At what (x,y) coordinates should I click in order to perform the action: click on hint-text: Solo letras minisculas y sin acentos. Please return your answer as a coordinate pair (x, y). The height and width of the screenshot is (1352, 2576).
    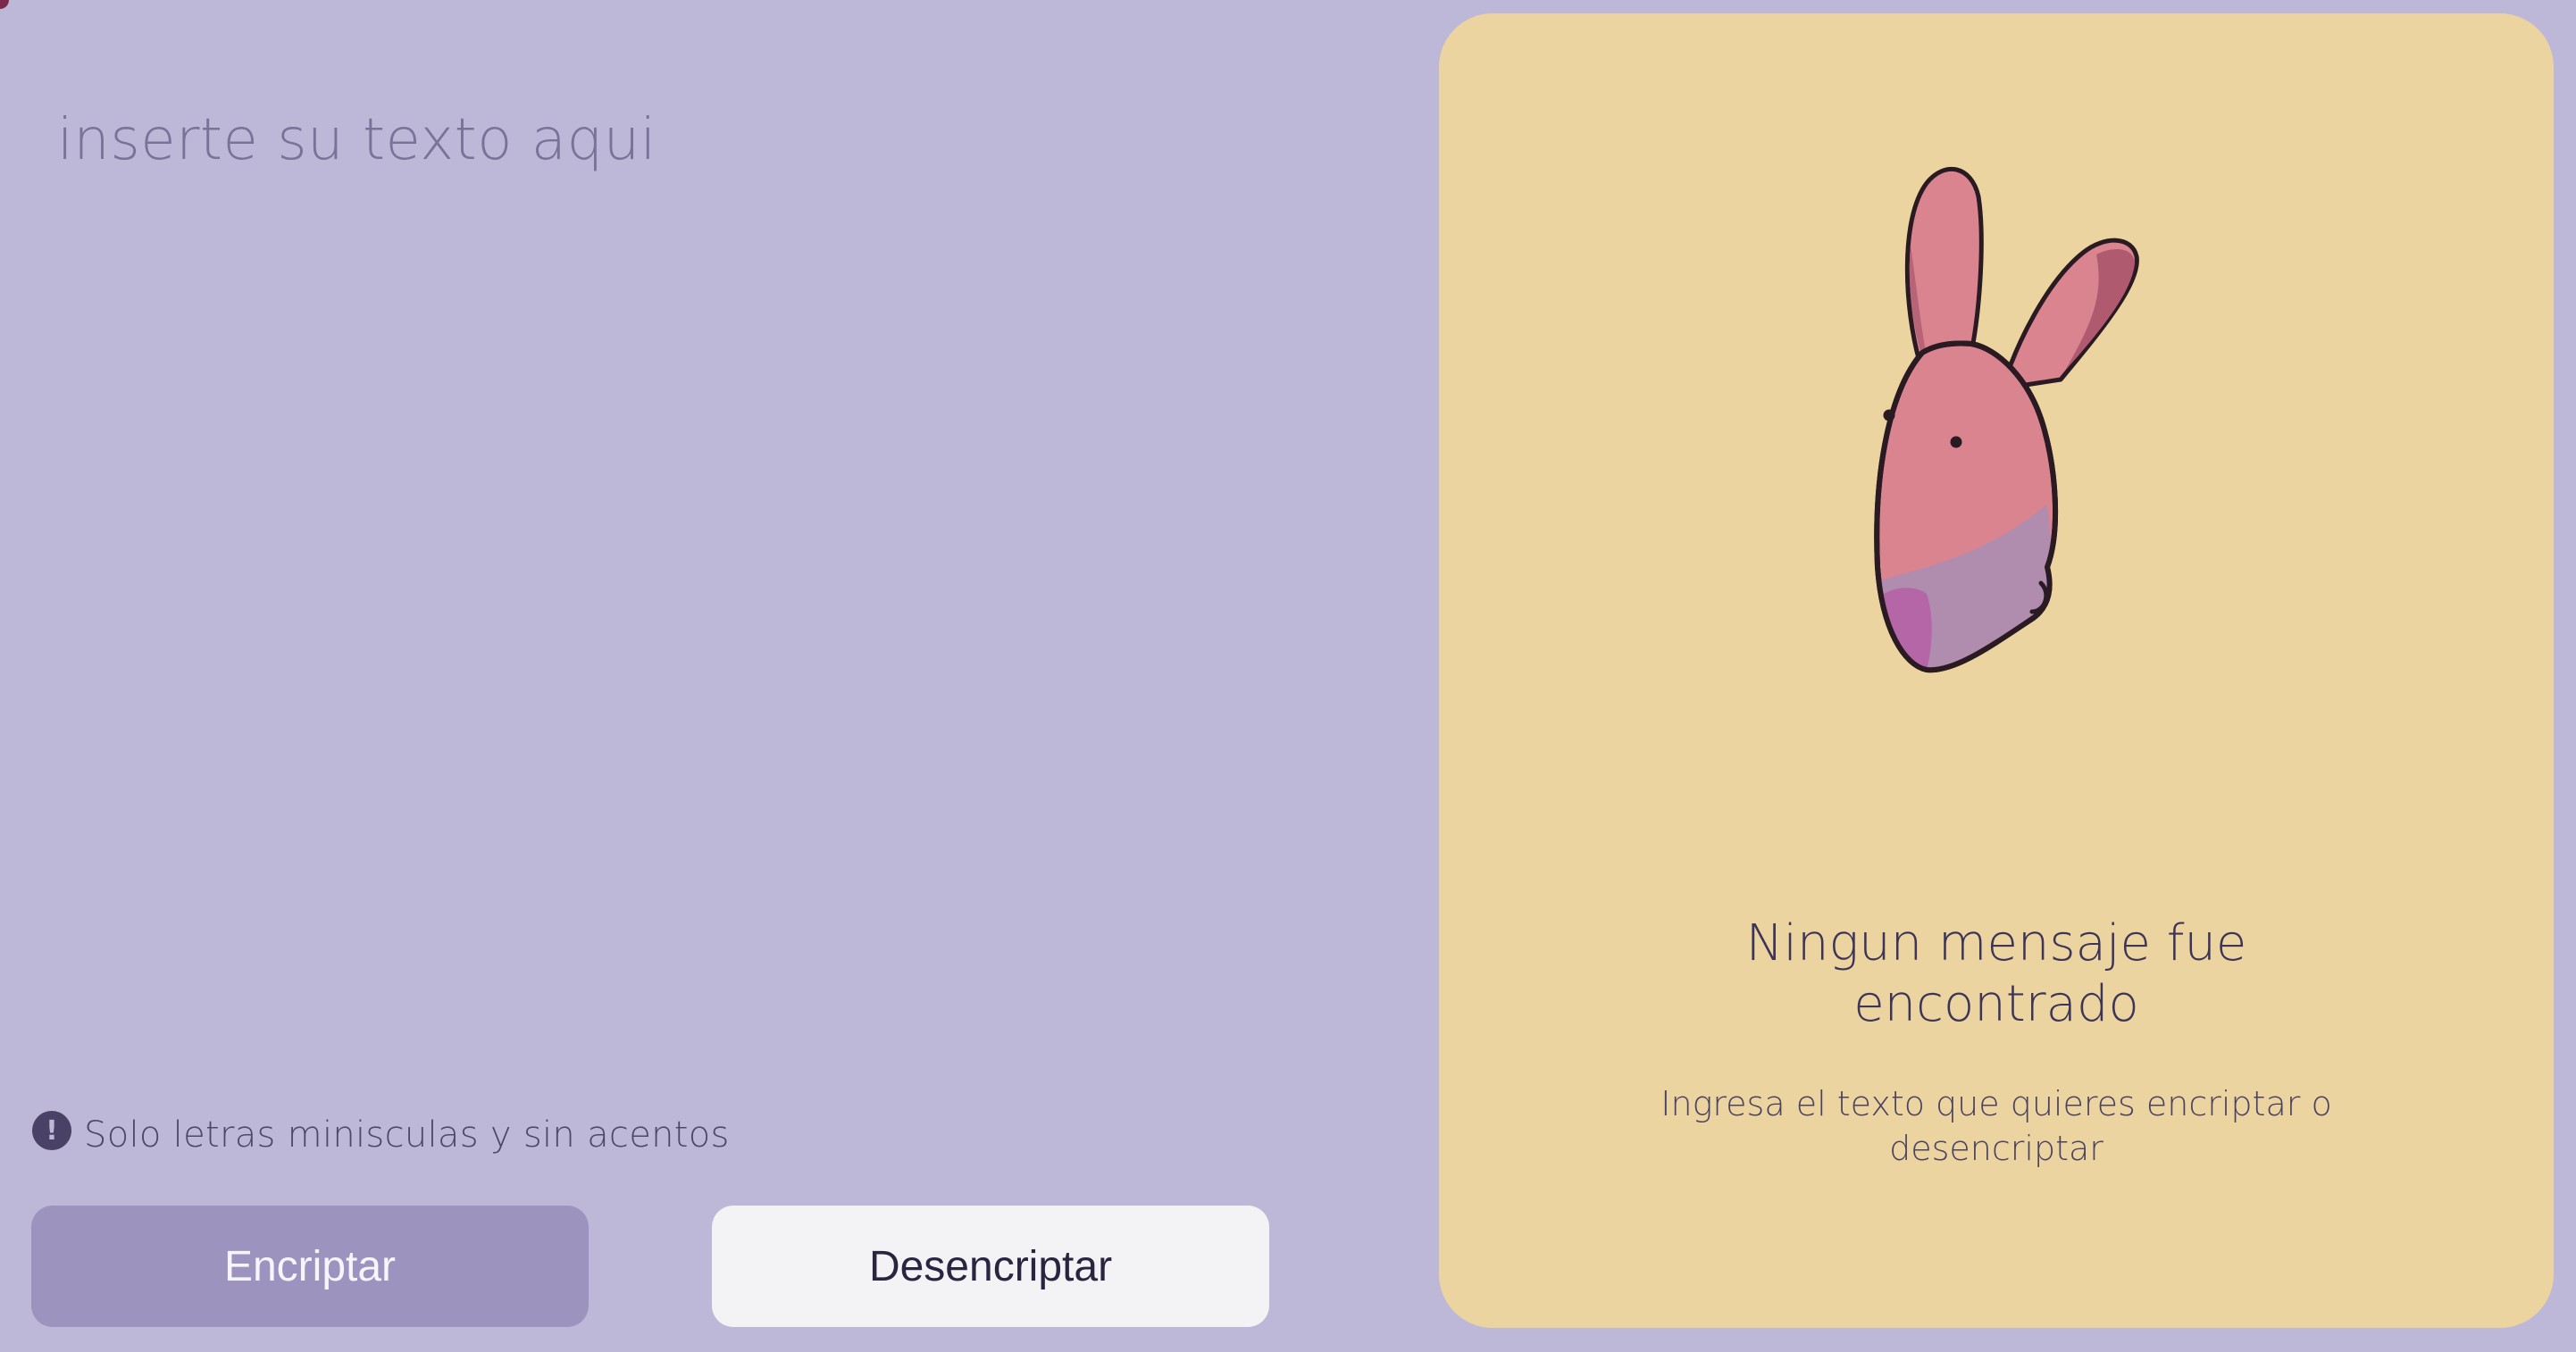
    Looking at the image, I should click on (407, 1135).